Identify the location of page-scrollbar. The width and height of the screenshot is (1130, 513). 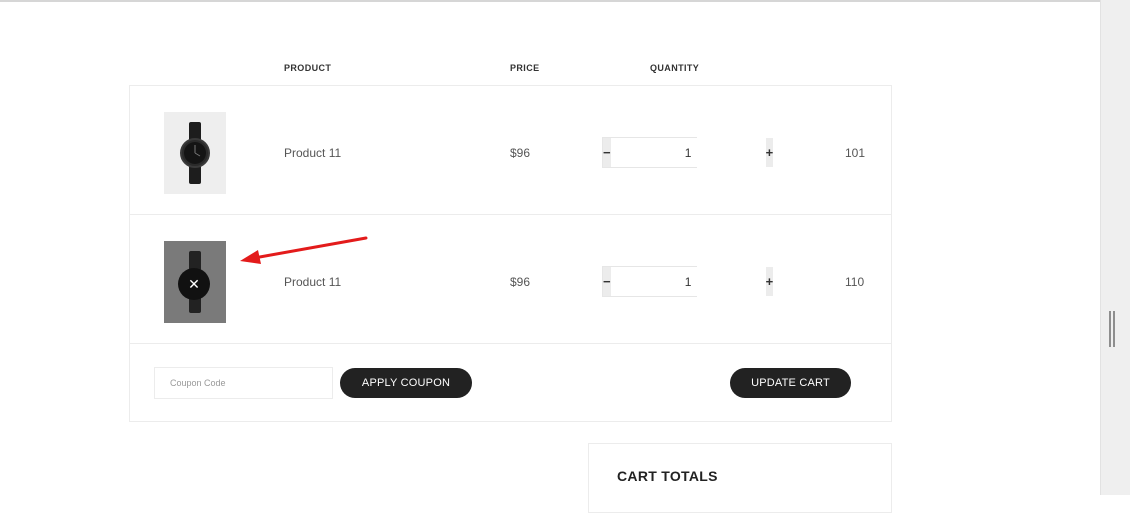
(1115, 247).